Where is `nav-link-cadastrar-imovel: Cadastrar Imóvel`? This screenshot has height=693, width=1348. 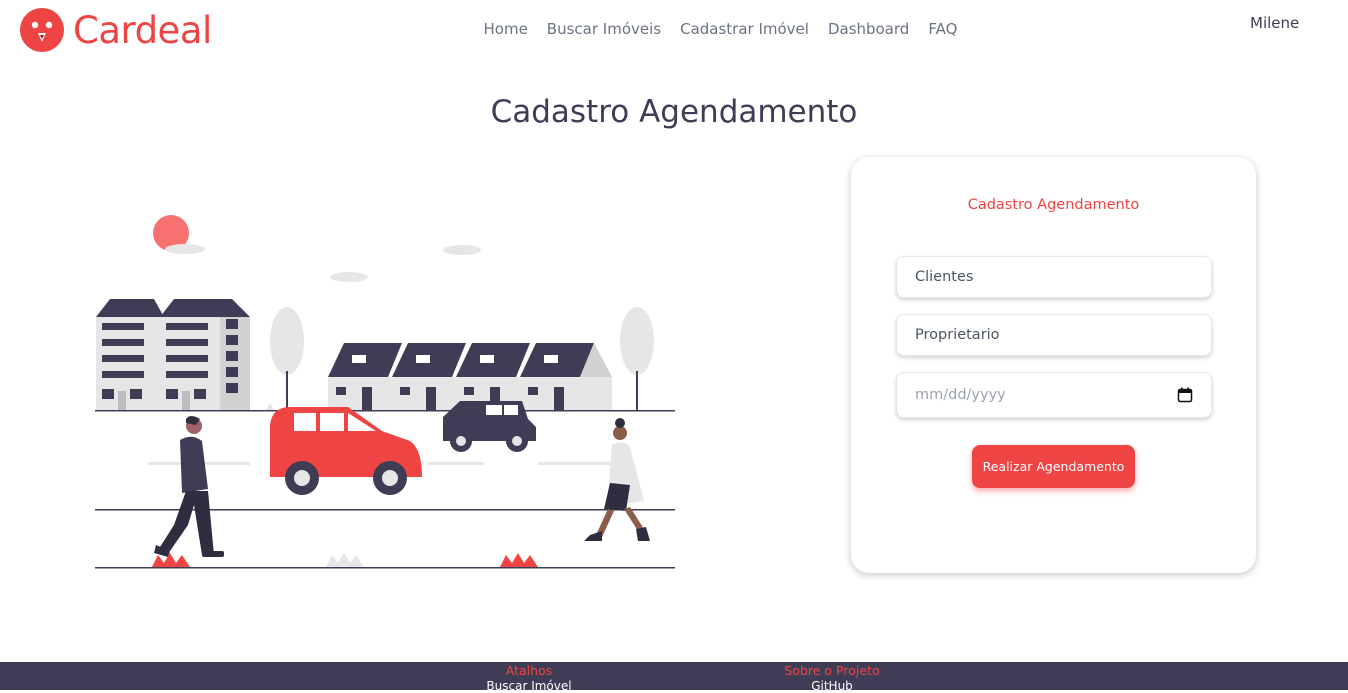
nav-link-cadastrar-imovel: Cadastrar Imóvel is located at coordinates (744, 29).